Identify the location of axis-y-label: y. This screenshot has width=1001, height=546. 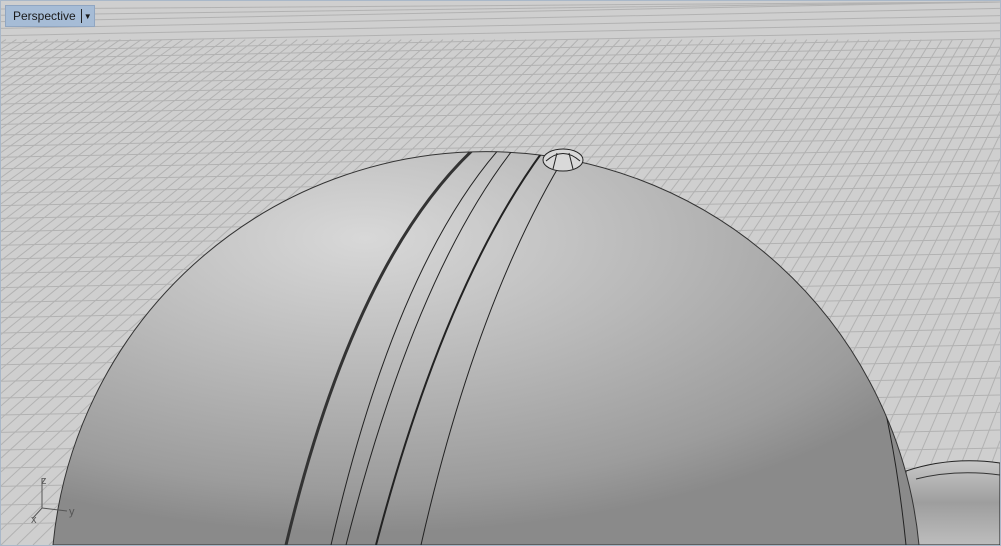
(72, 512).